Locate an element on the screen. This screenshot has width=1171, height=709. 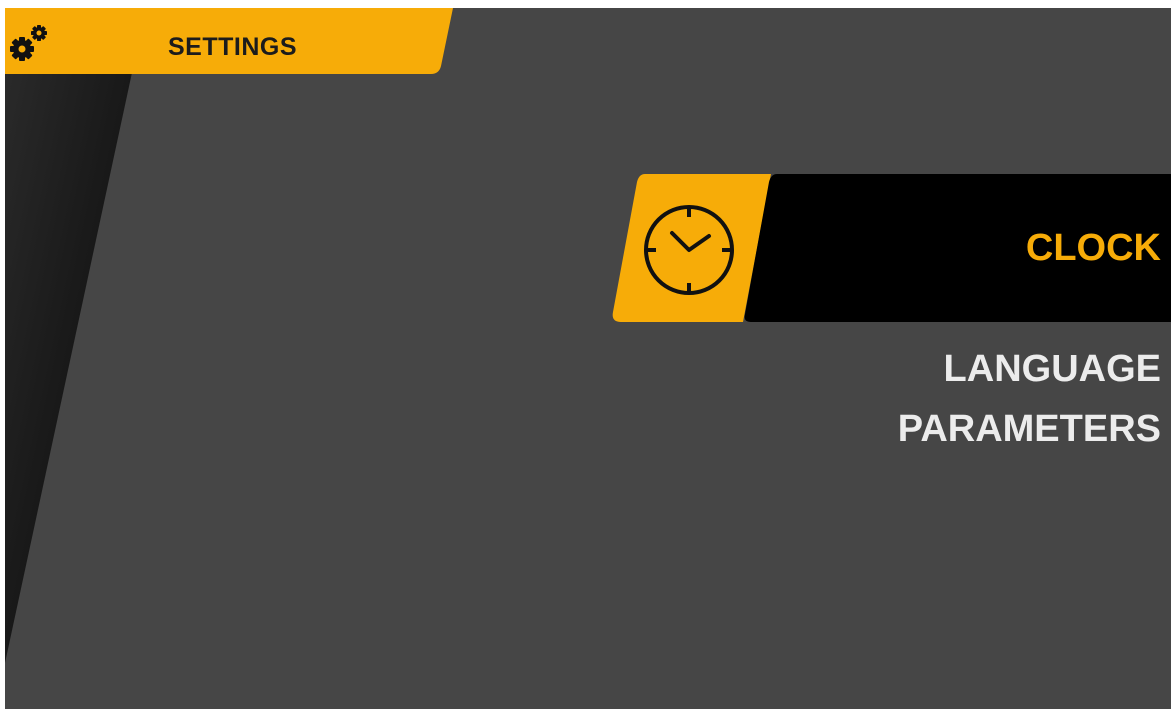
menu-item-parameters: PARAMETERS is located at coordinates (1029, 429).